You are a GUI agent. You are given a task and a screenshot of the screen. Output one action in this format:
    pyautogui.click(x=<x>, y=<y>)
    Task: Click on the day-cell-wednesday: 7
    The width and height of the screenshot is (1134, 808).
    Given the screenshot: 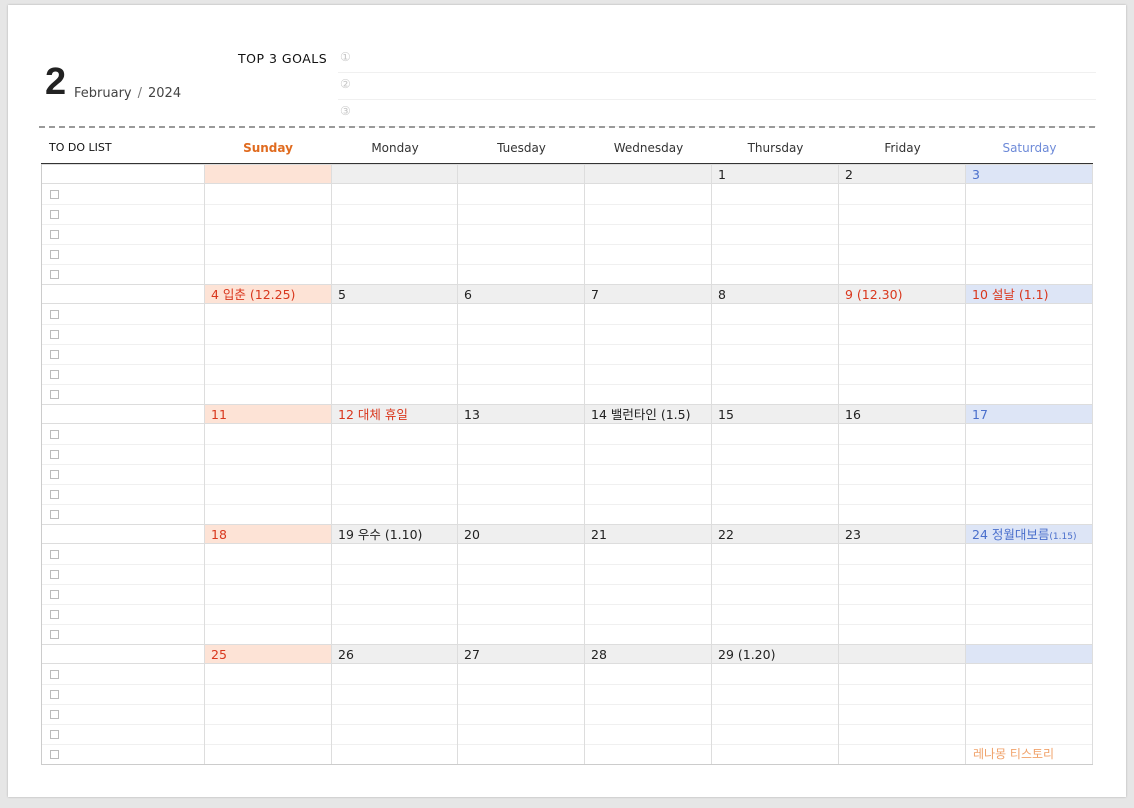 What is the action you would take?
    pyautogui.click(x=648, y=344)
    